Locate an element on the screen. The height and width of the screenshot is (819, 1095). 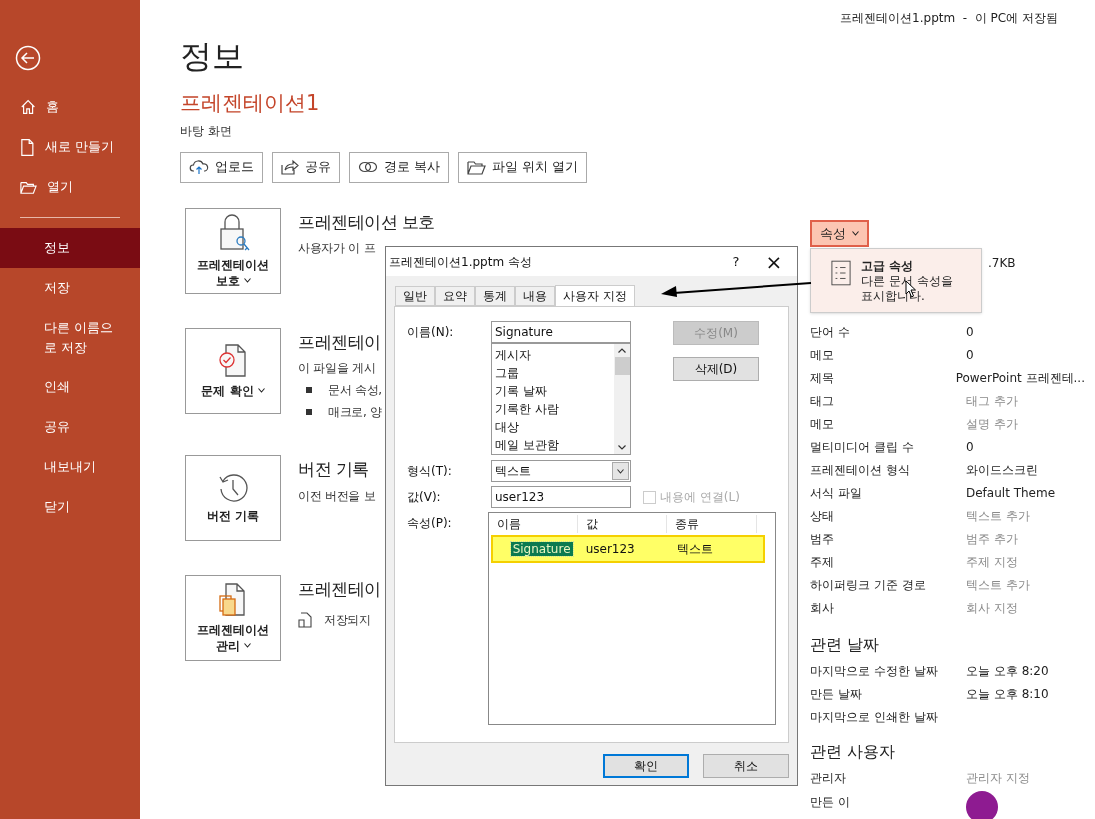
table-row: Signature user123 텍스트 is located at coordinates (627, 549).